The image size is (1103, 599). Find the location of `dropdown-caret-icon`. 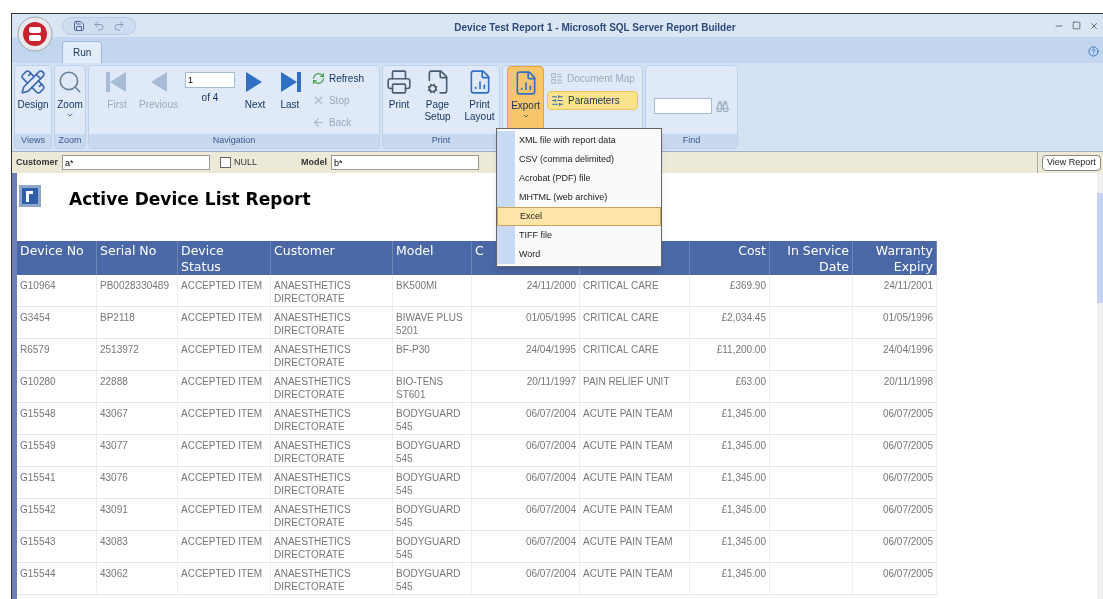

dropdown-caret-icon is located at coordinates (70, 115).